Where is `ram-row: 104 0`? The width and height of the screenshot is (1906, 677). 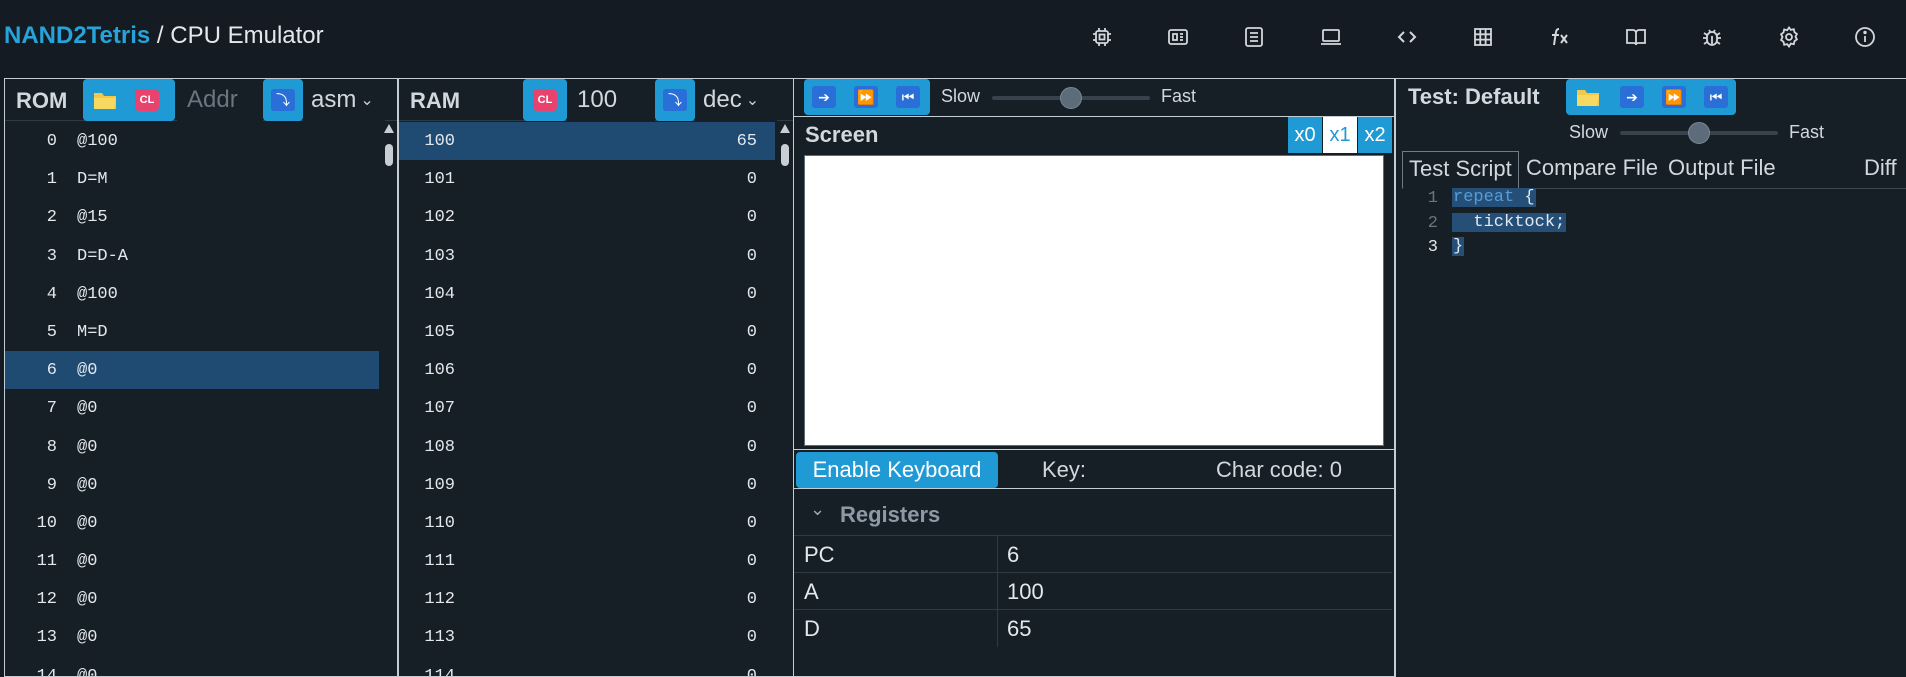 ram-row: 104 0 is located at coordinates (587, 294).